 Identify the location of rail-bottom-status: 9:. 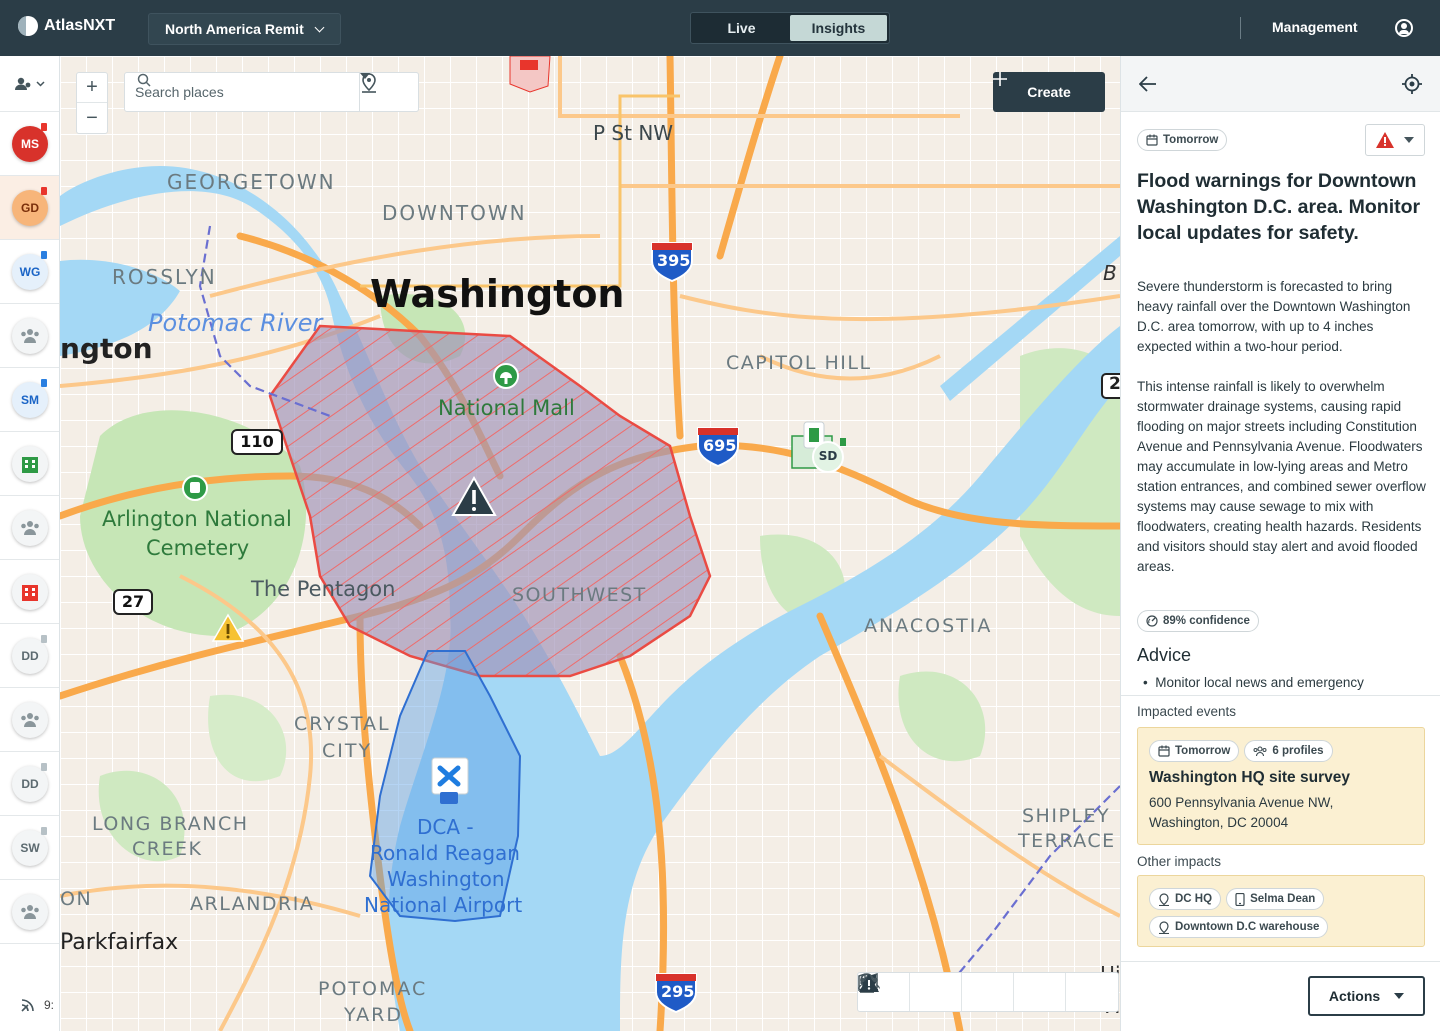
(30, 1005).